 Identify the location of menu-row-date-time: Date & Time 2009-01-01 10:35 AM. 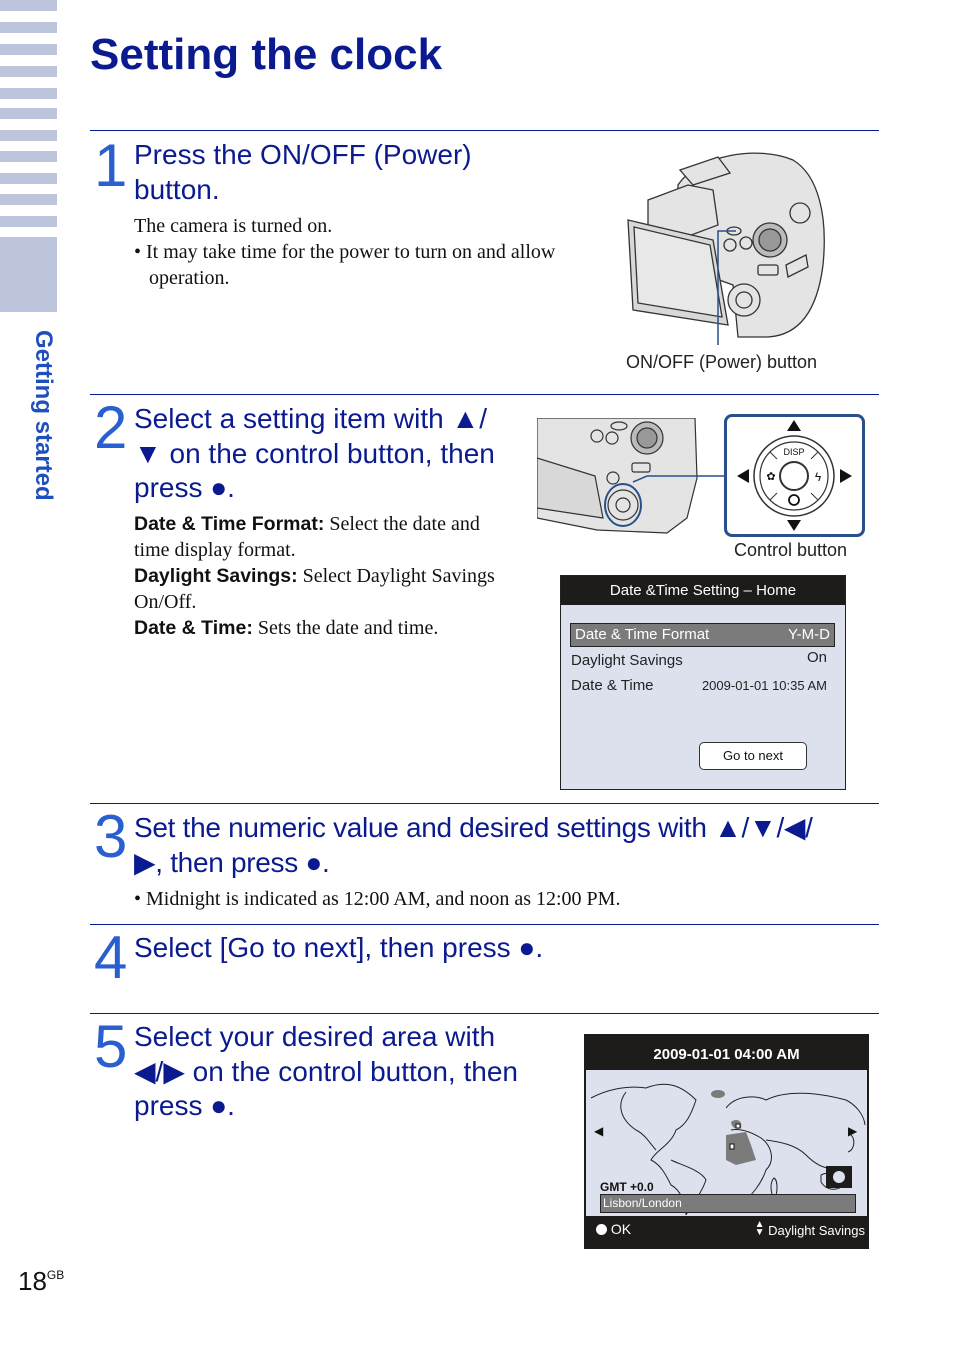
(701, 686).